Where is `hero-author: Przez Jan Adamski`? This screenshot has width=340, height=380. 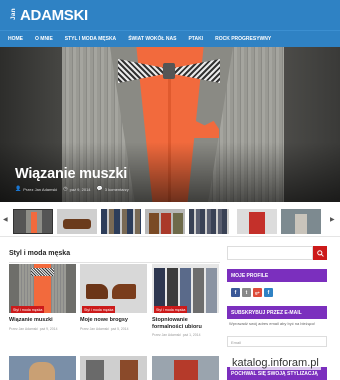 hero-author: Przez Jan Adamski is located at coordinates (40, 189).